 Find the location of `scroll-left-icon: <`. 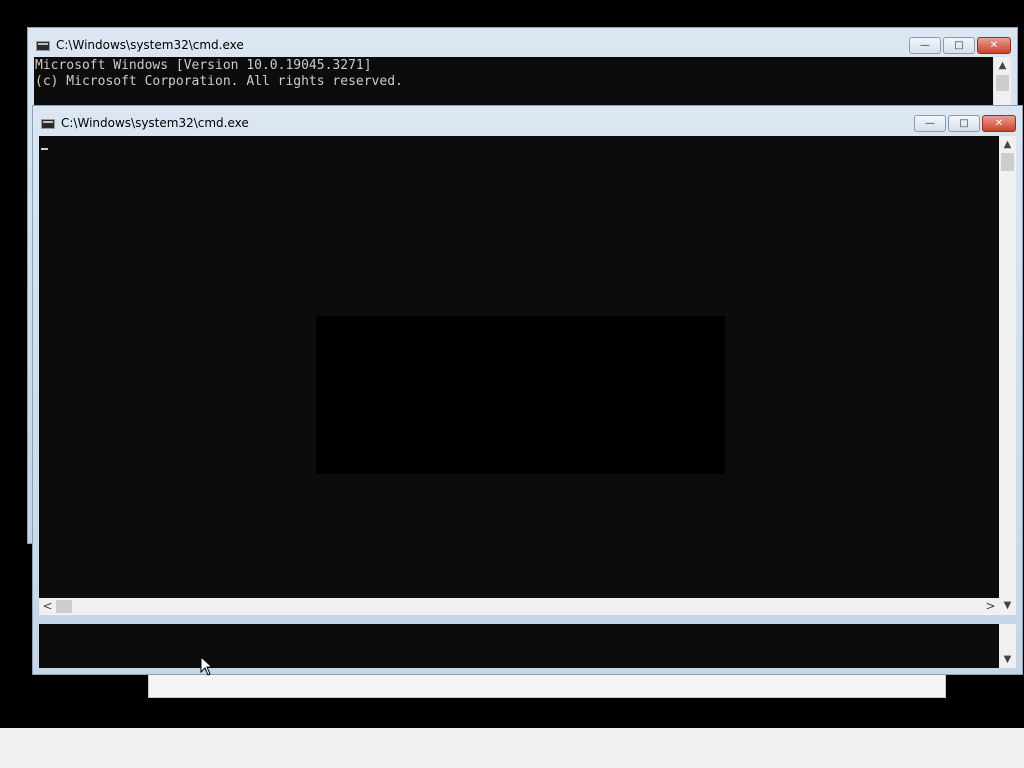

scroll-left-icon: < is located at coordinates (47, 606).